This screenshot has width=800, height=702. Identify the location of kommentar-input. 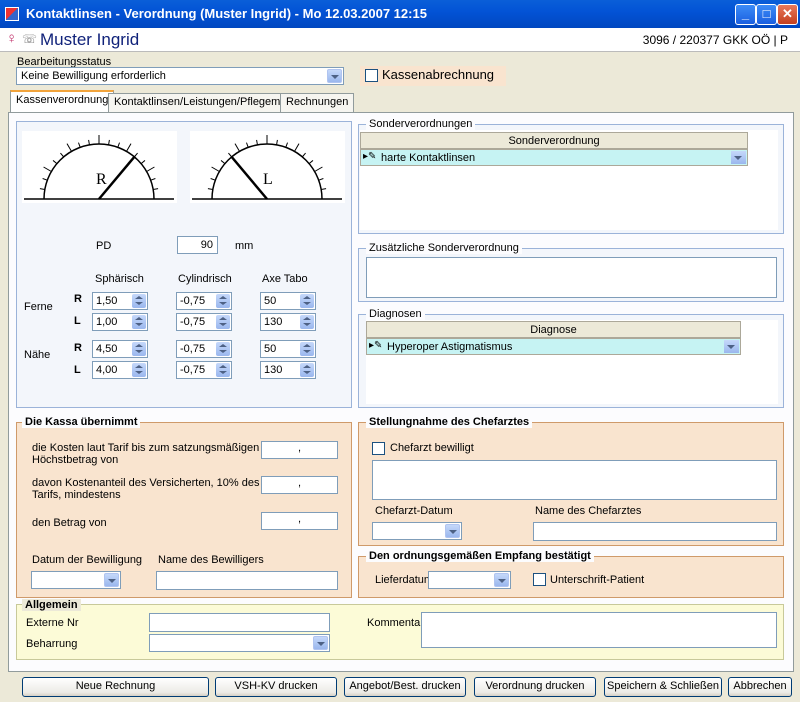
(599, 630).